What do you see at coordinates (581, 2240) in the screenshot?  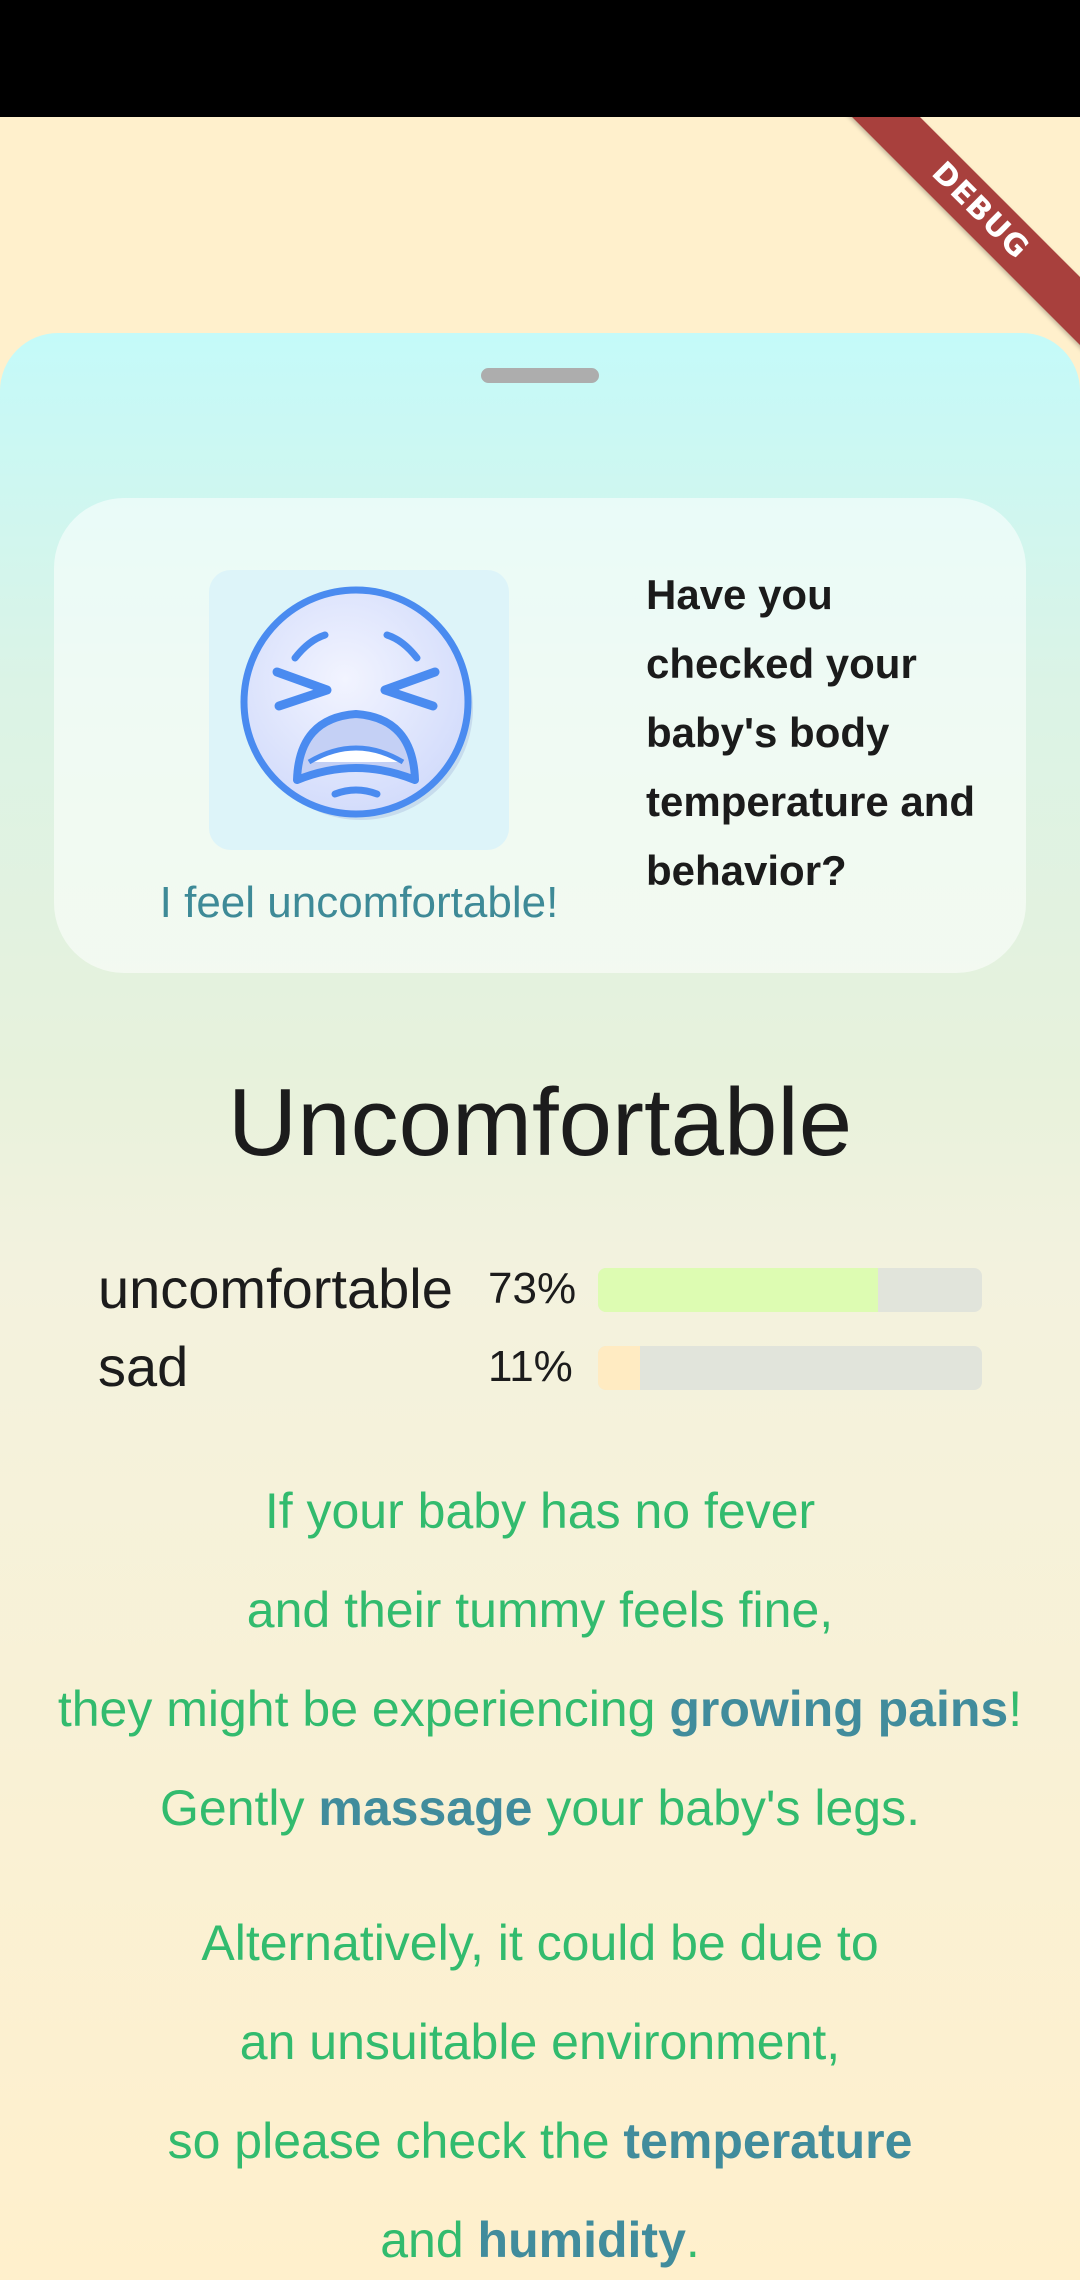 I see `highlight-humidity: humidity` at bounding box center [581, 2240].